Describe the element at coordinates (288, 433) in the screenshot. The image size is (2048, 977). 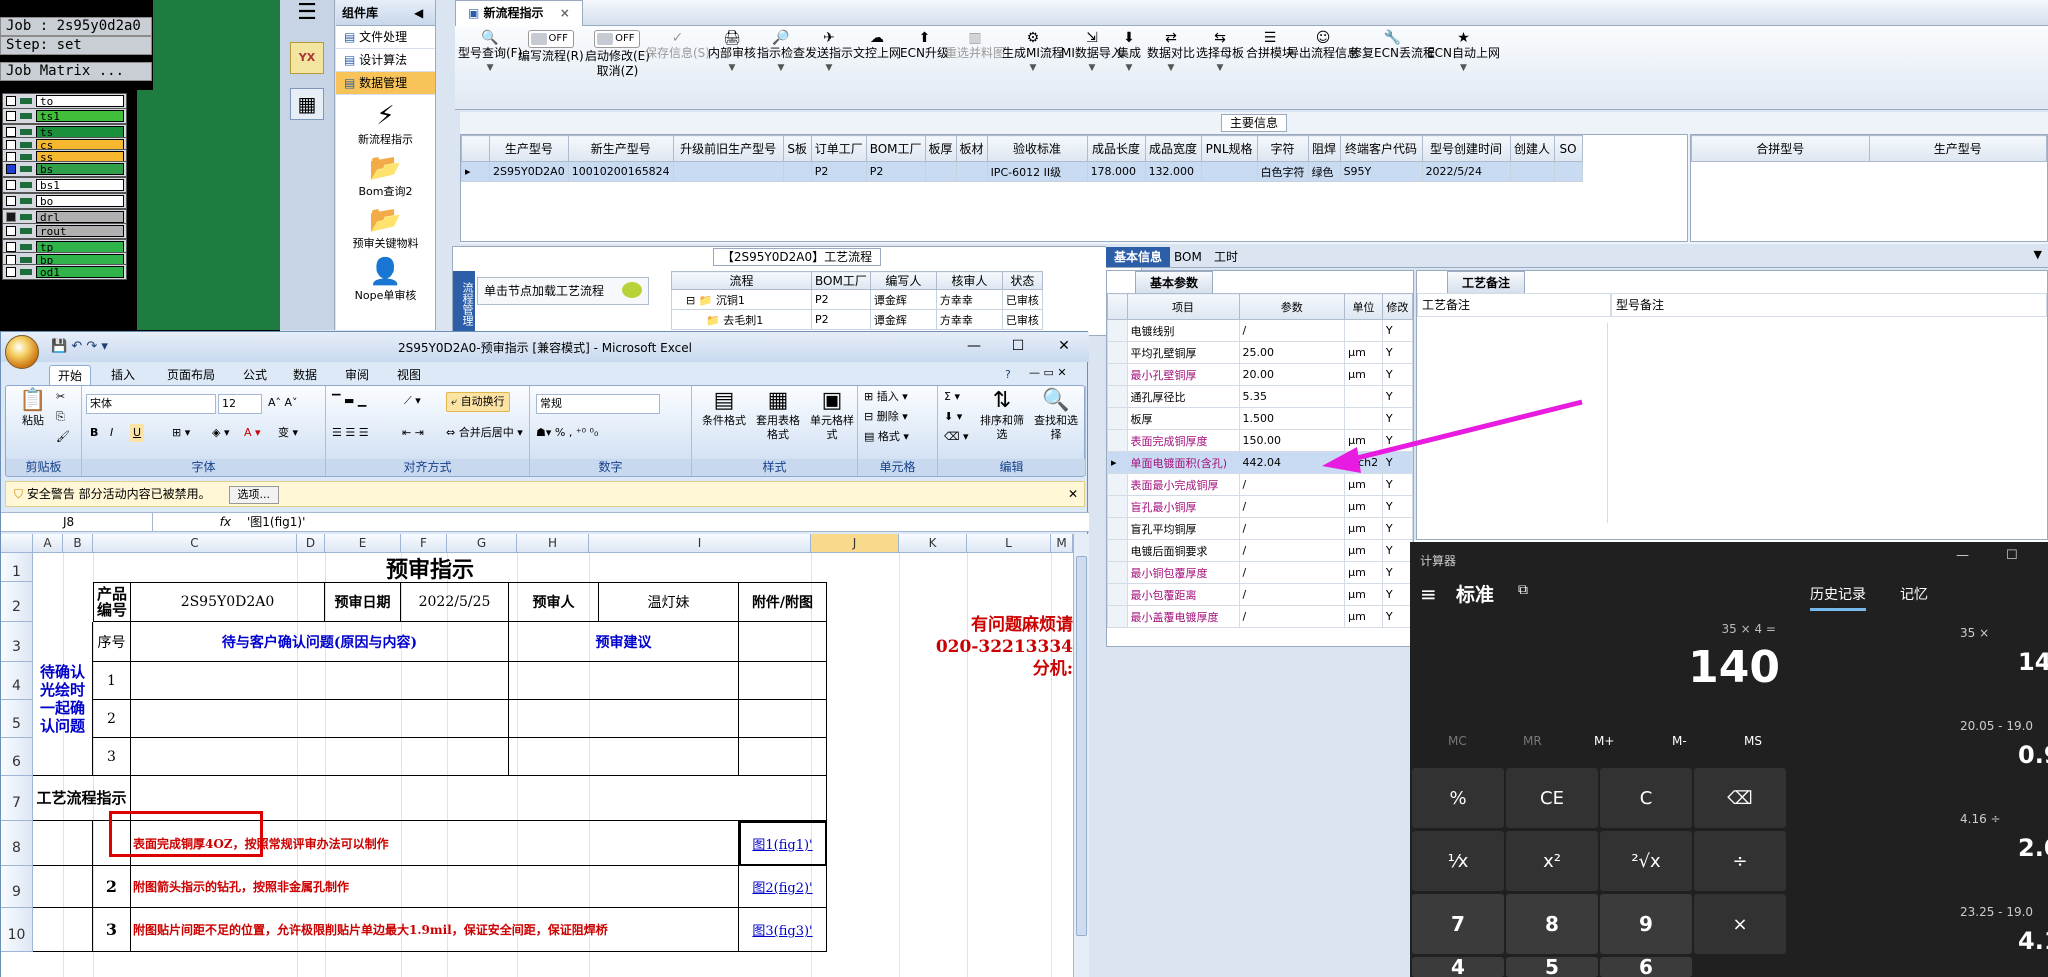
I see `phonetic-icon: 变 ▾` at that location.